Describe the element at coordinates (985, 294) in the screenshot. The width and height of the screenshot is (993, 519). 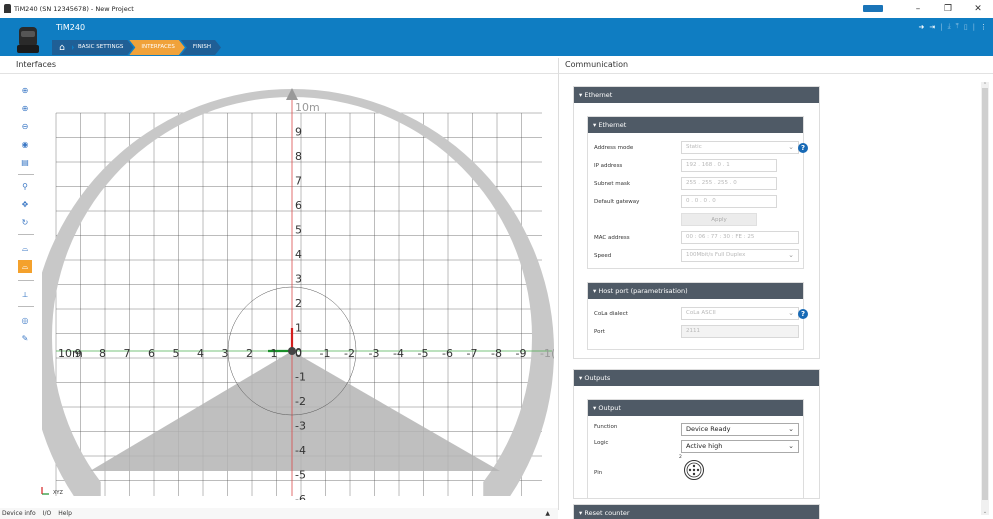
I see `scrollbar-thumb` at that location.